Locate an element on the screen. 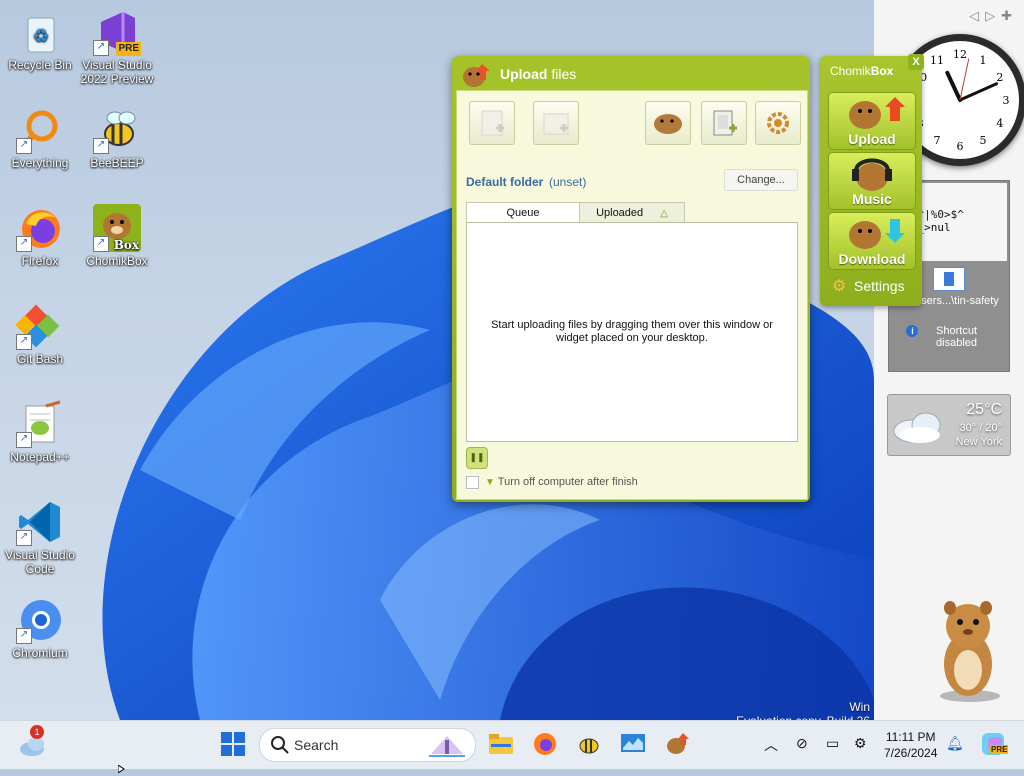  tab-queue: Queue is located at coordinates (523, 212).